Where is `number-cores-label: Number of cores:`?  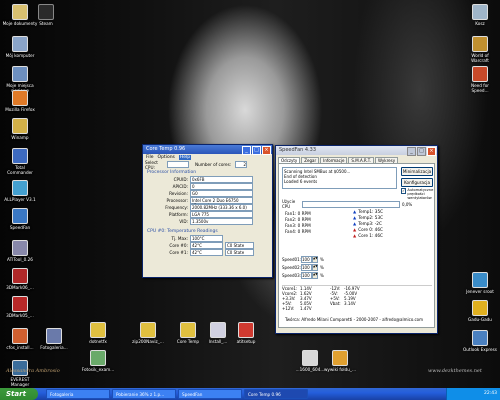
number-cores-label: Number of cores: is located at coordinates (213, 164).